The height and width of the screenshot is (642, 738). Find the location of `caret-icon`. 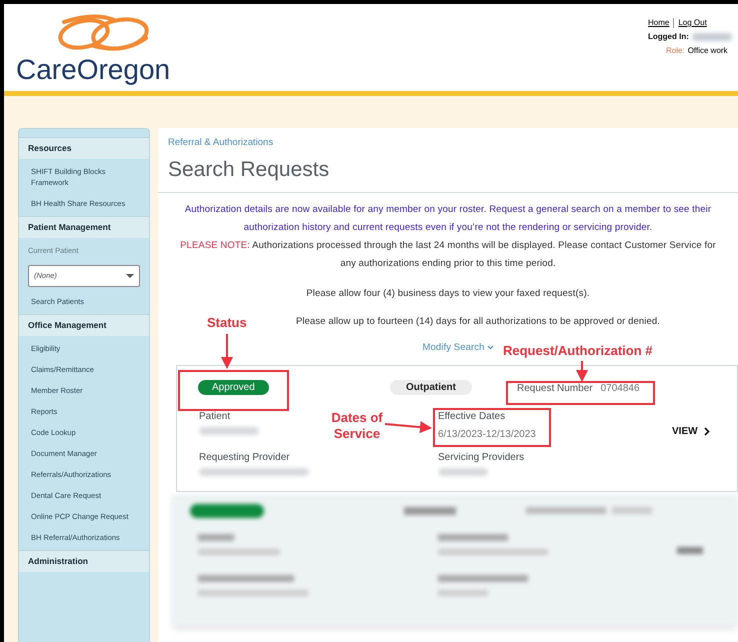

caret-icon is located at coordinates (130, 276).